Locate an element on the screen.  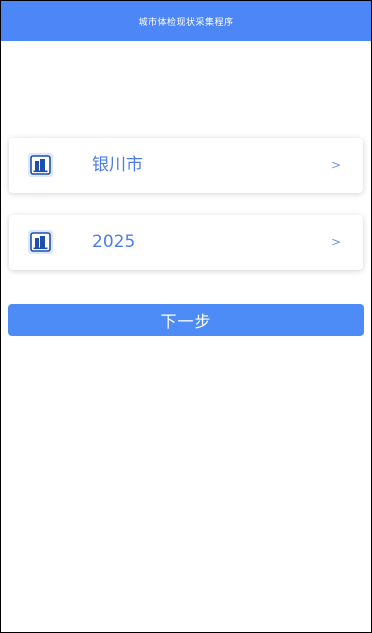
next-step-button: 下一步 is located at coordinates (186, 320).